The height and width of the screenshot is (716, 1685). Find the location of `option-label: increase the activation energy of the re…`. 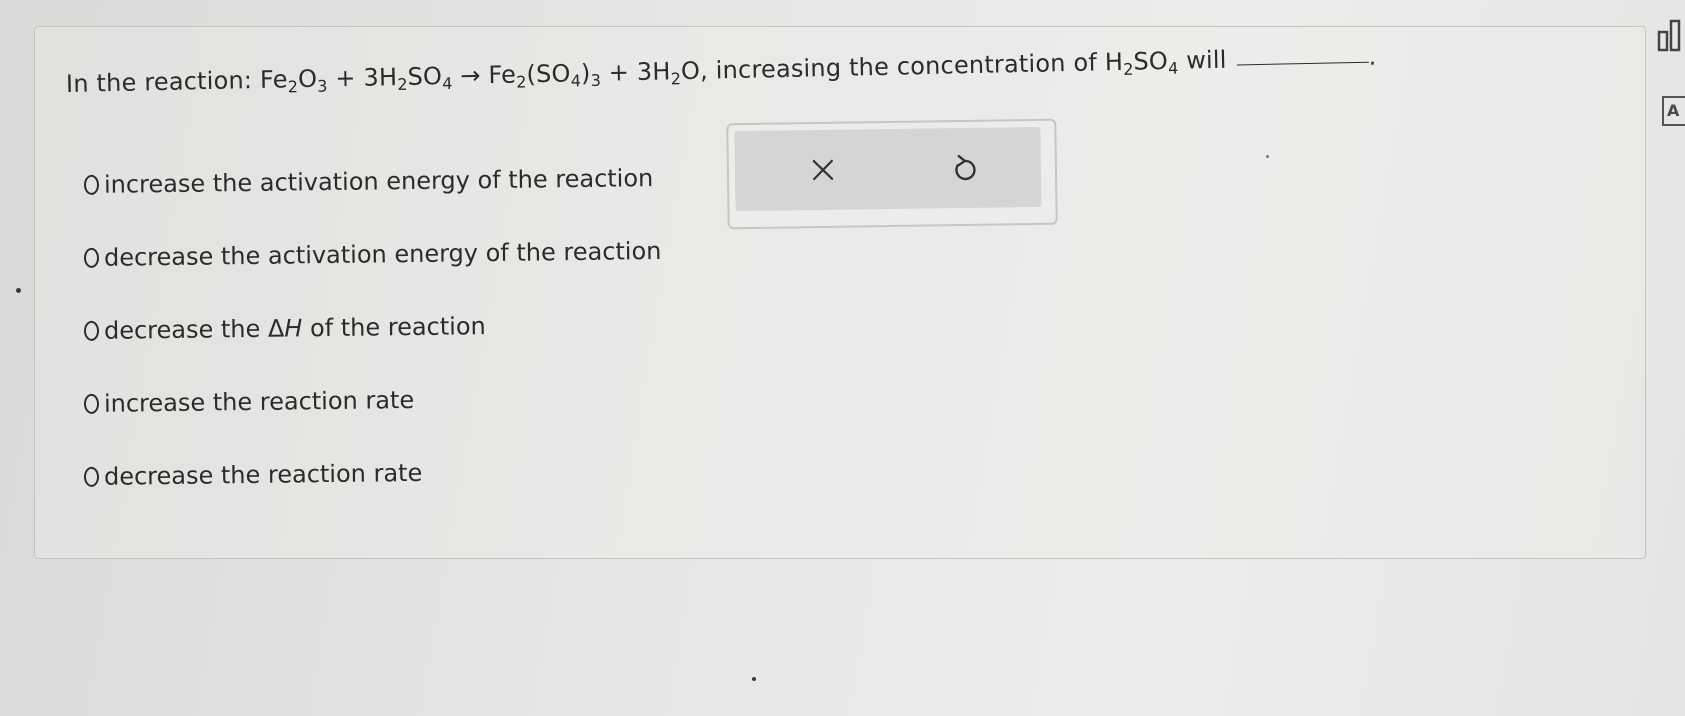

option-label: increase the activation energy of the re… is located at coordinates (378, 181).